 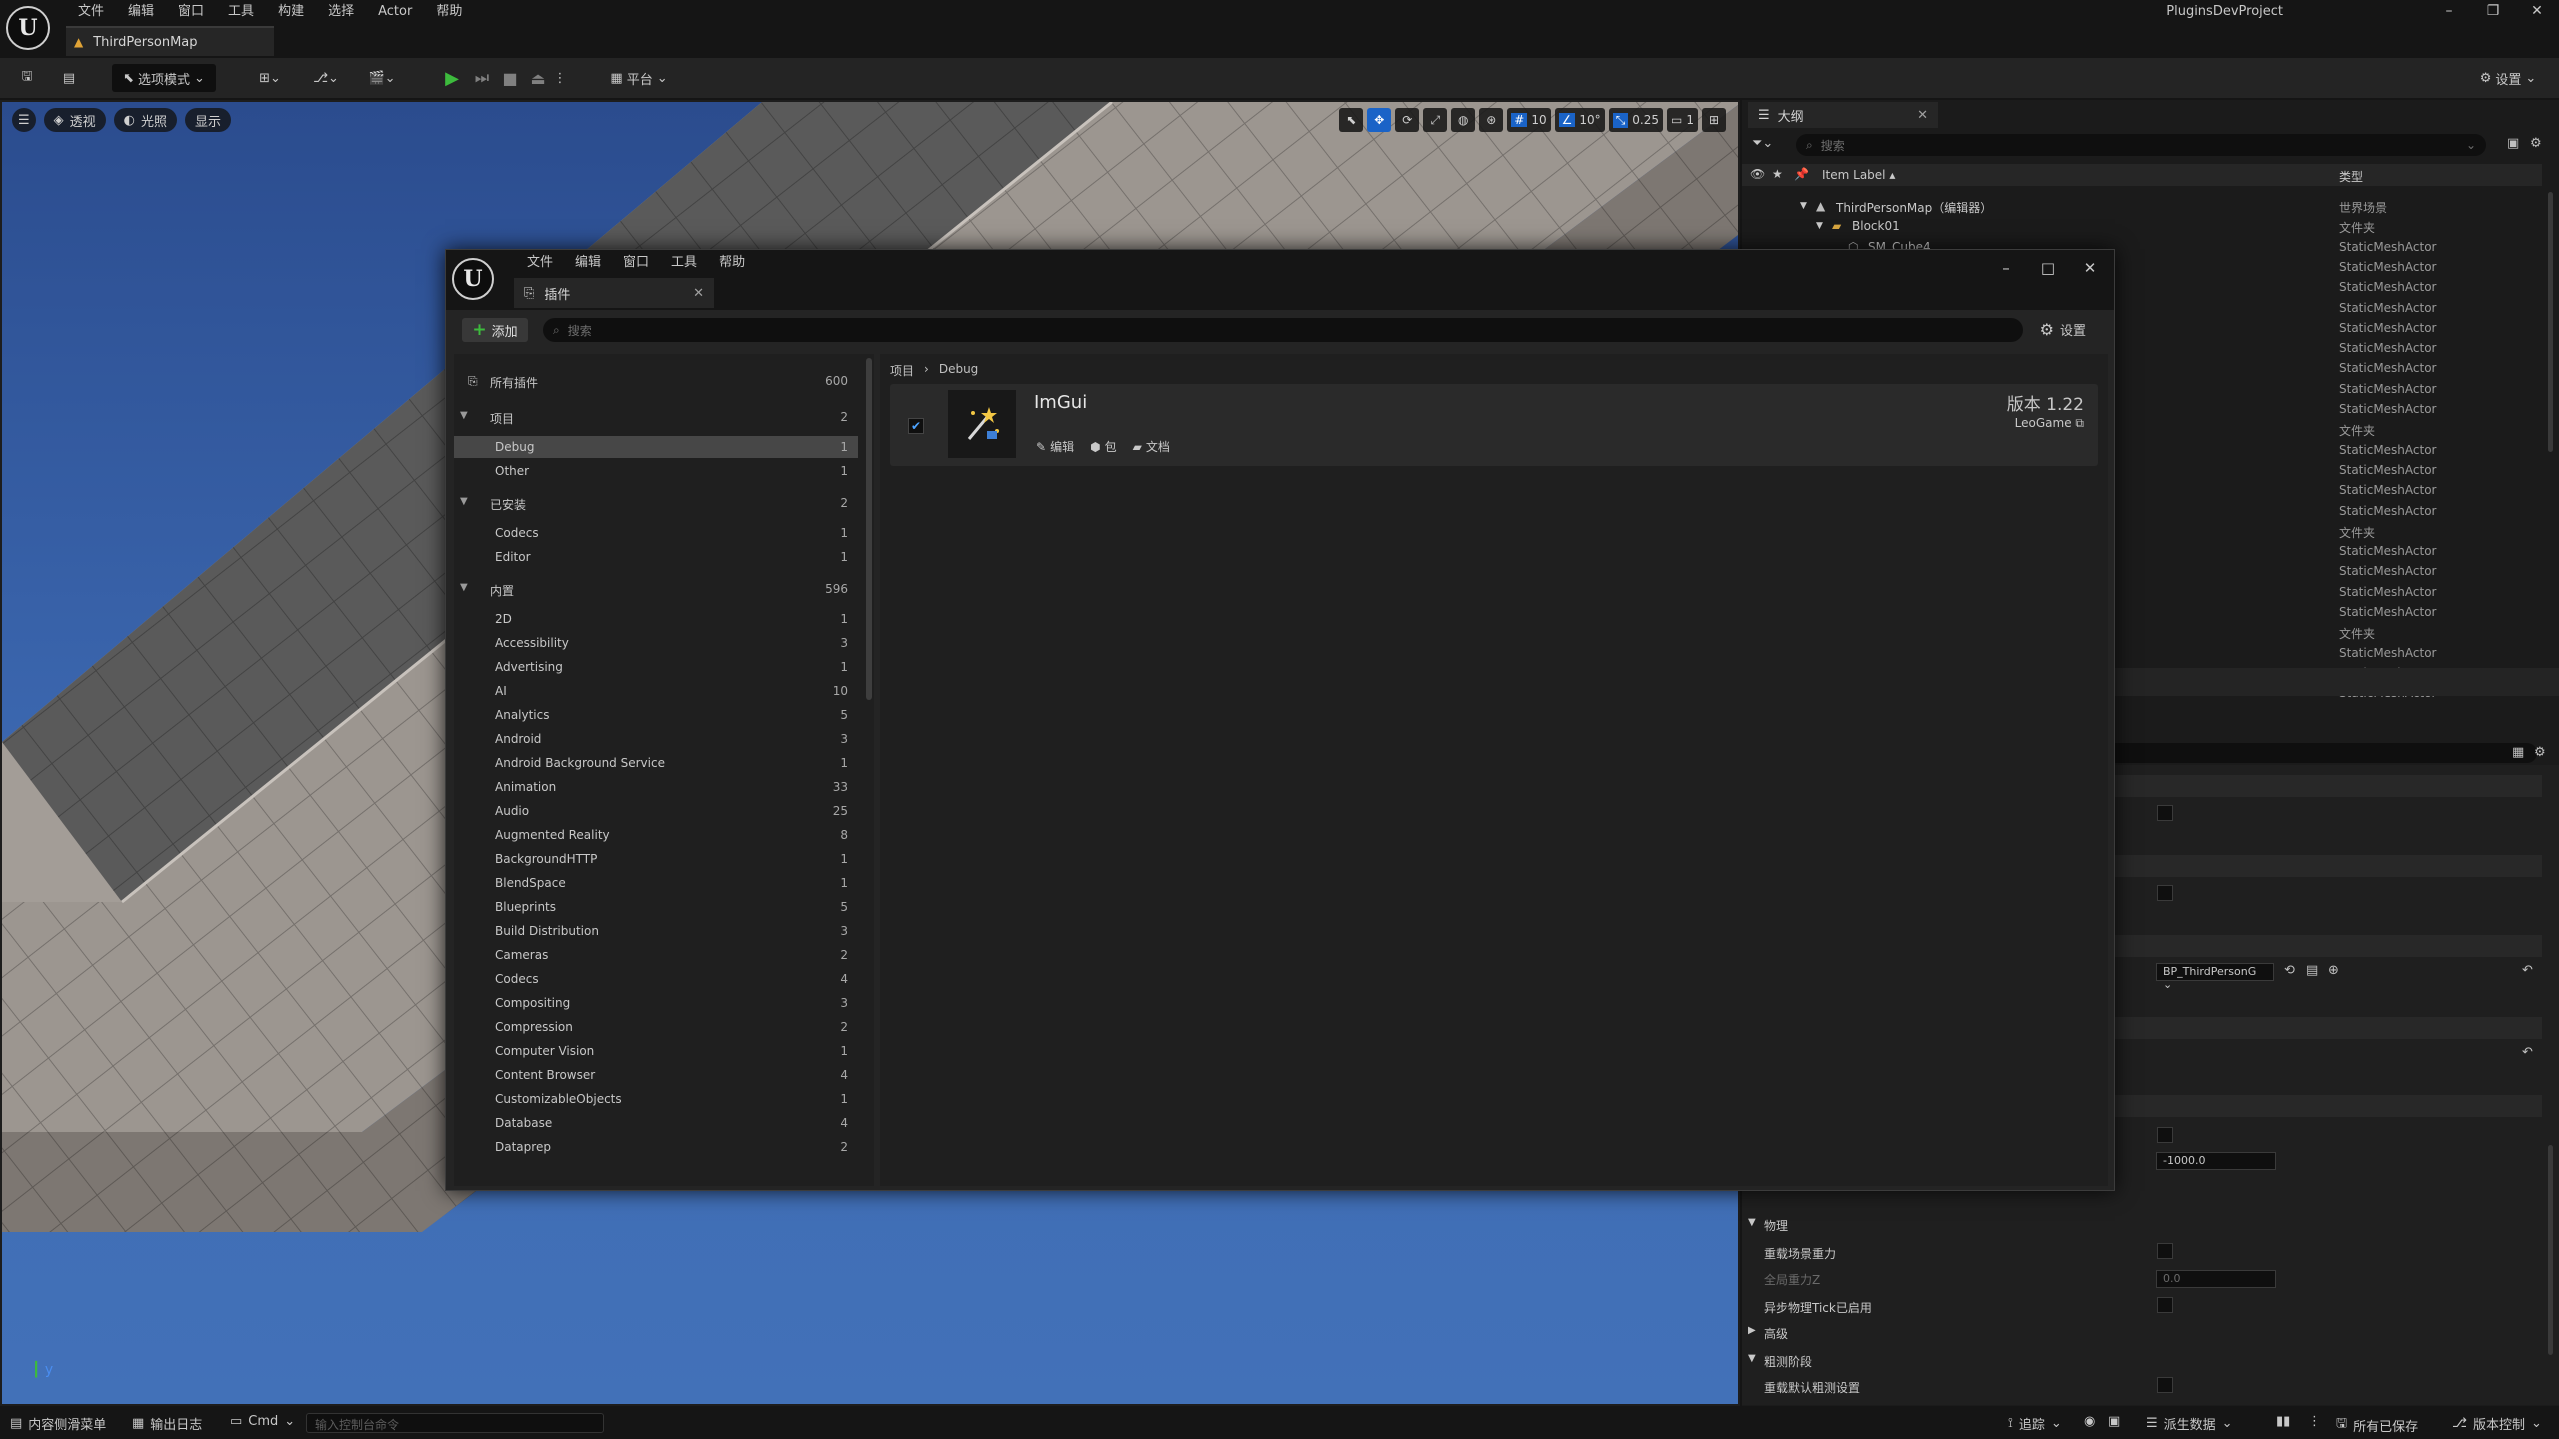 What do you see at coordinates (656, 643) in the screenshot?
I see `category-item: Accessibility 3` at bounding box center [656, 643].